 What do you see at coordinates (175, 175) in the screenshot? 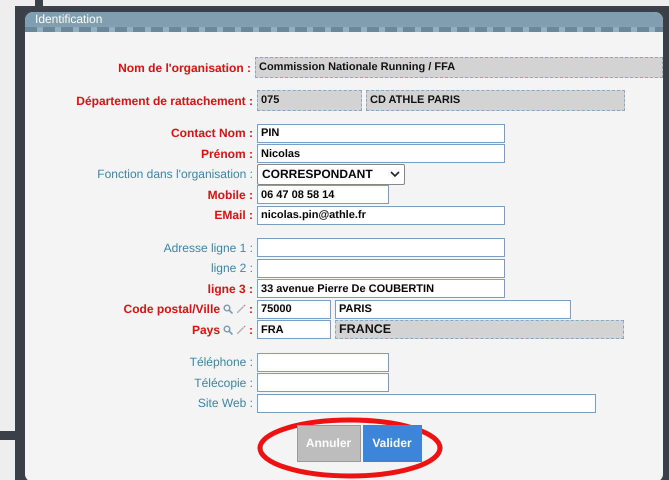
I see `field-label: Fonction dans l'organisation :` at bounding box center [175, 175].